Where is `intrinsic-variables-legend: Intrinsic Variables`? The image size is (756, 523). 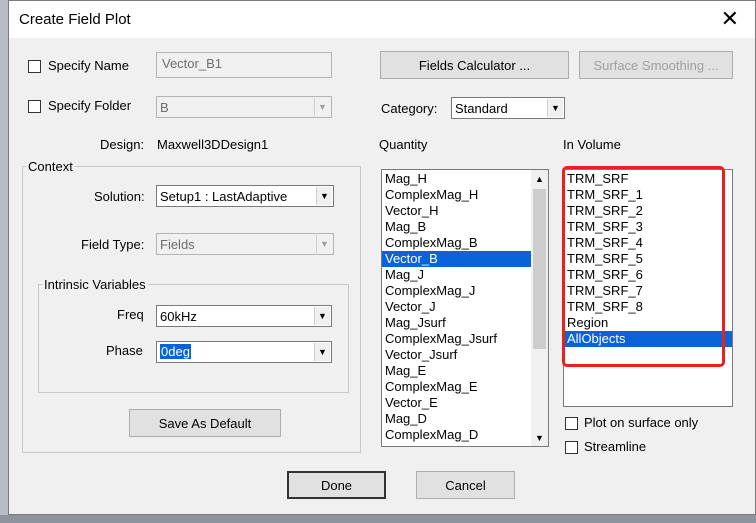
intrinsic-variables-legend: Intrinsic Variables is located at coordinates (95, 284).